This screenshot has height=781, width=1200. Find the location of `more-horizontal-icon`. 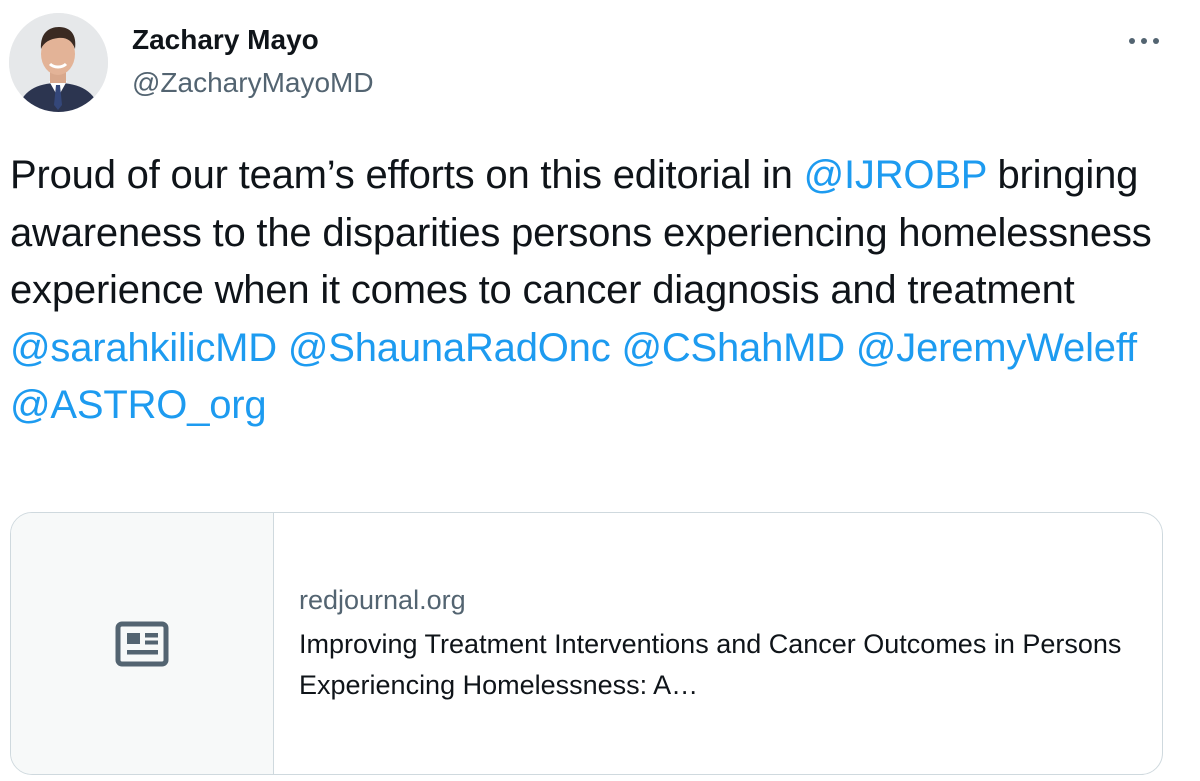

more-horizontal-icon is located at coordinates (1144, 41).